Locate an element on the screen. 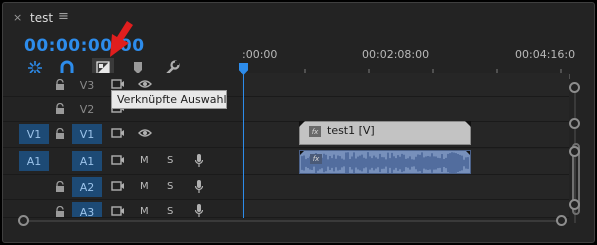 The width and height of the screenshot is (597, 245). audio-clip: fx is located at coordinates (385, 162).